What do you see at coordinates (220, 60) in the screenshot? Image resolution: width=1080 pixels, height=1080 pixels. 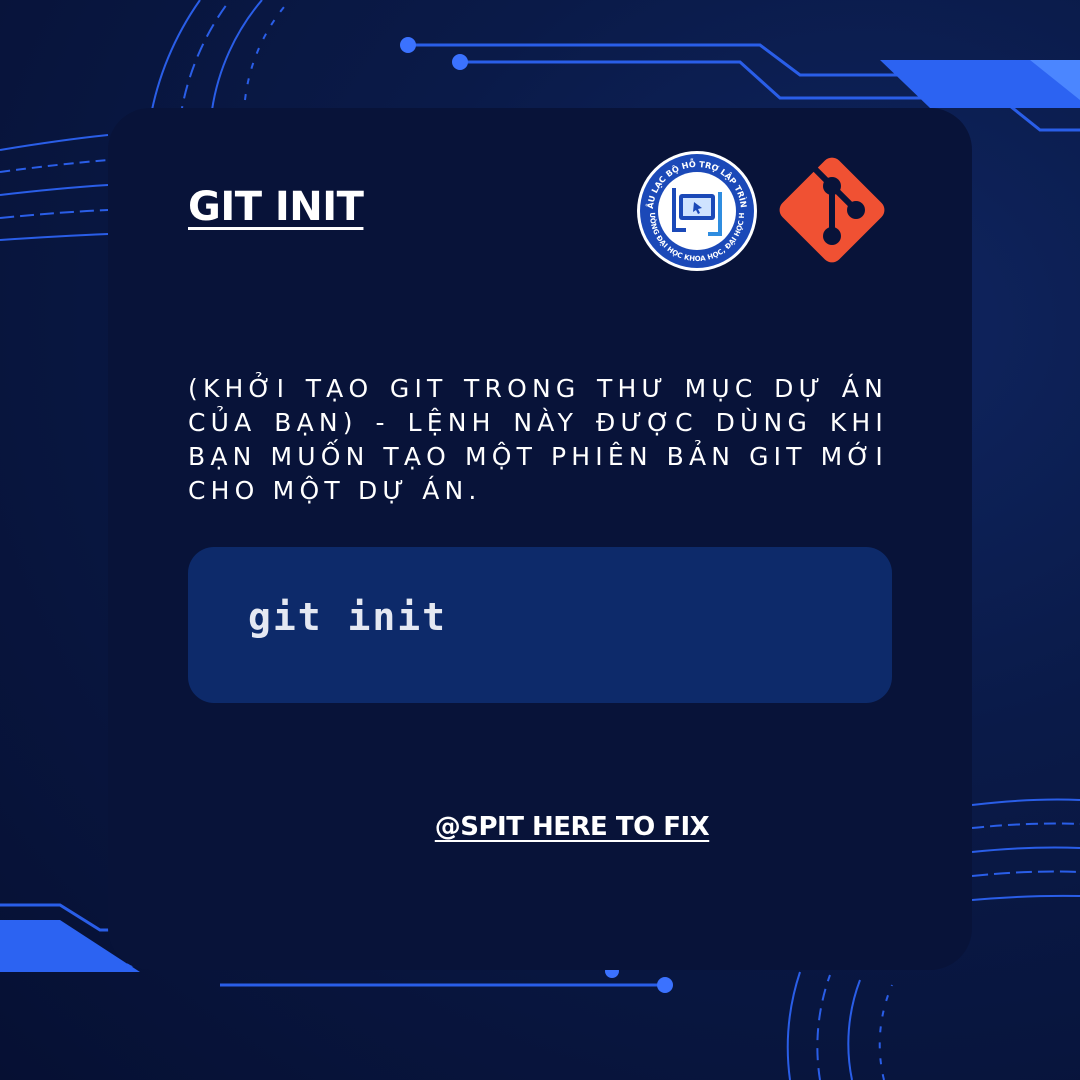 I see `top-left-arcs` at bounding box center [220, 60].